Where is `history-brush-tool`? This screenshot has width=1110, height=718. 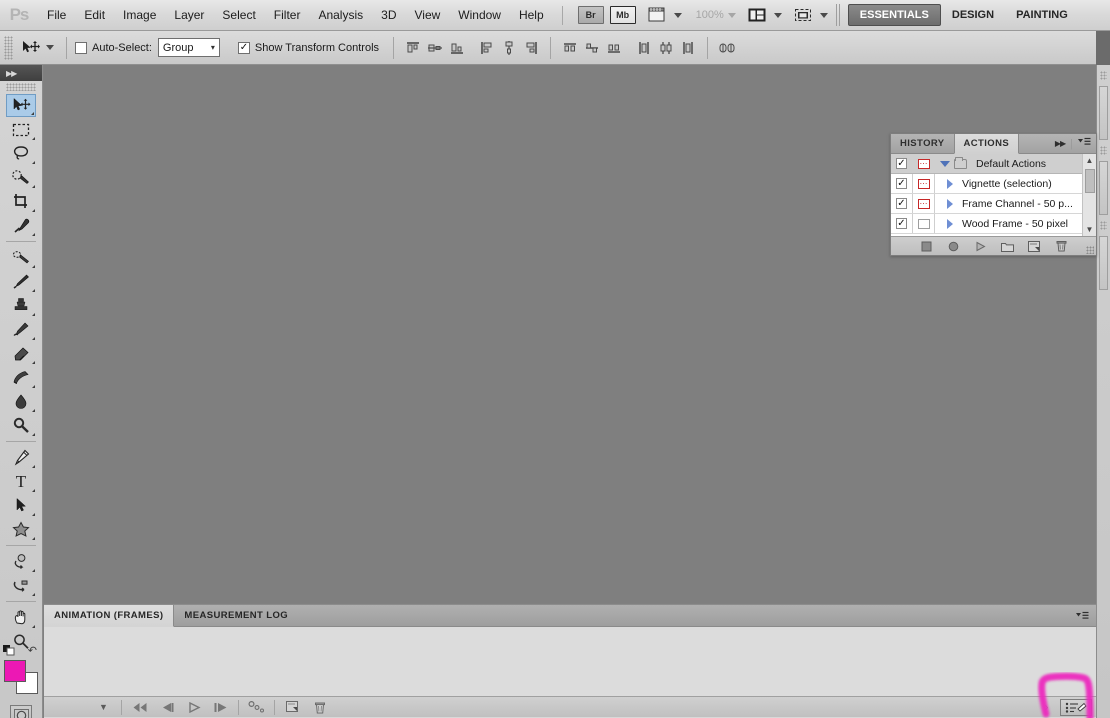
history-brush-tool is located at coordinates (21, 329).